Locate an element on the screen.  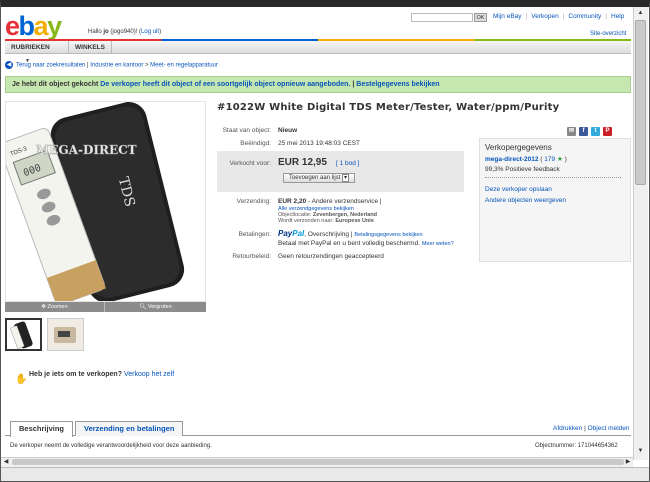
help-link: Help is located at coordinates (617, 16).